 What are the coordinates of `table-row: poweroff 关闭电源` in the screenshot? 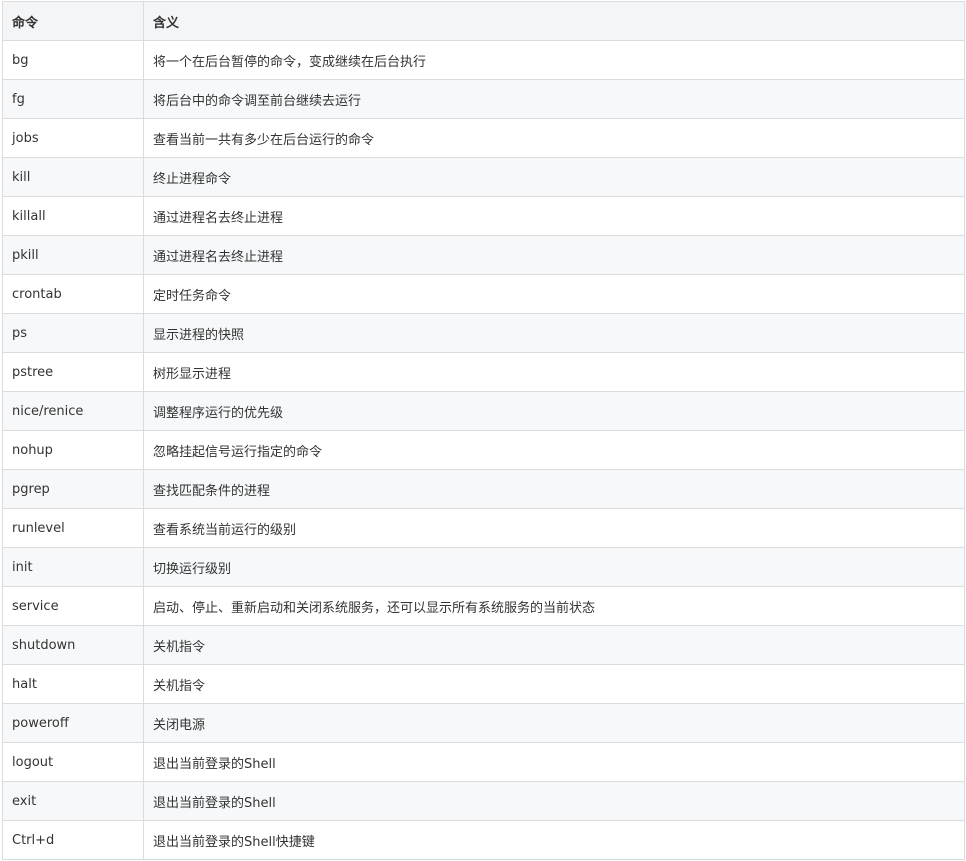 It's located at (483, 723).